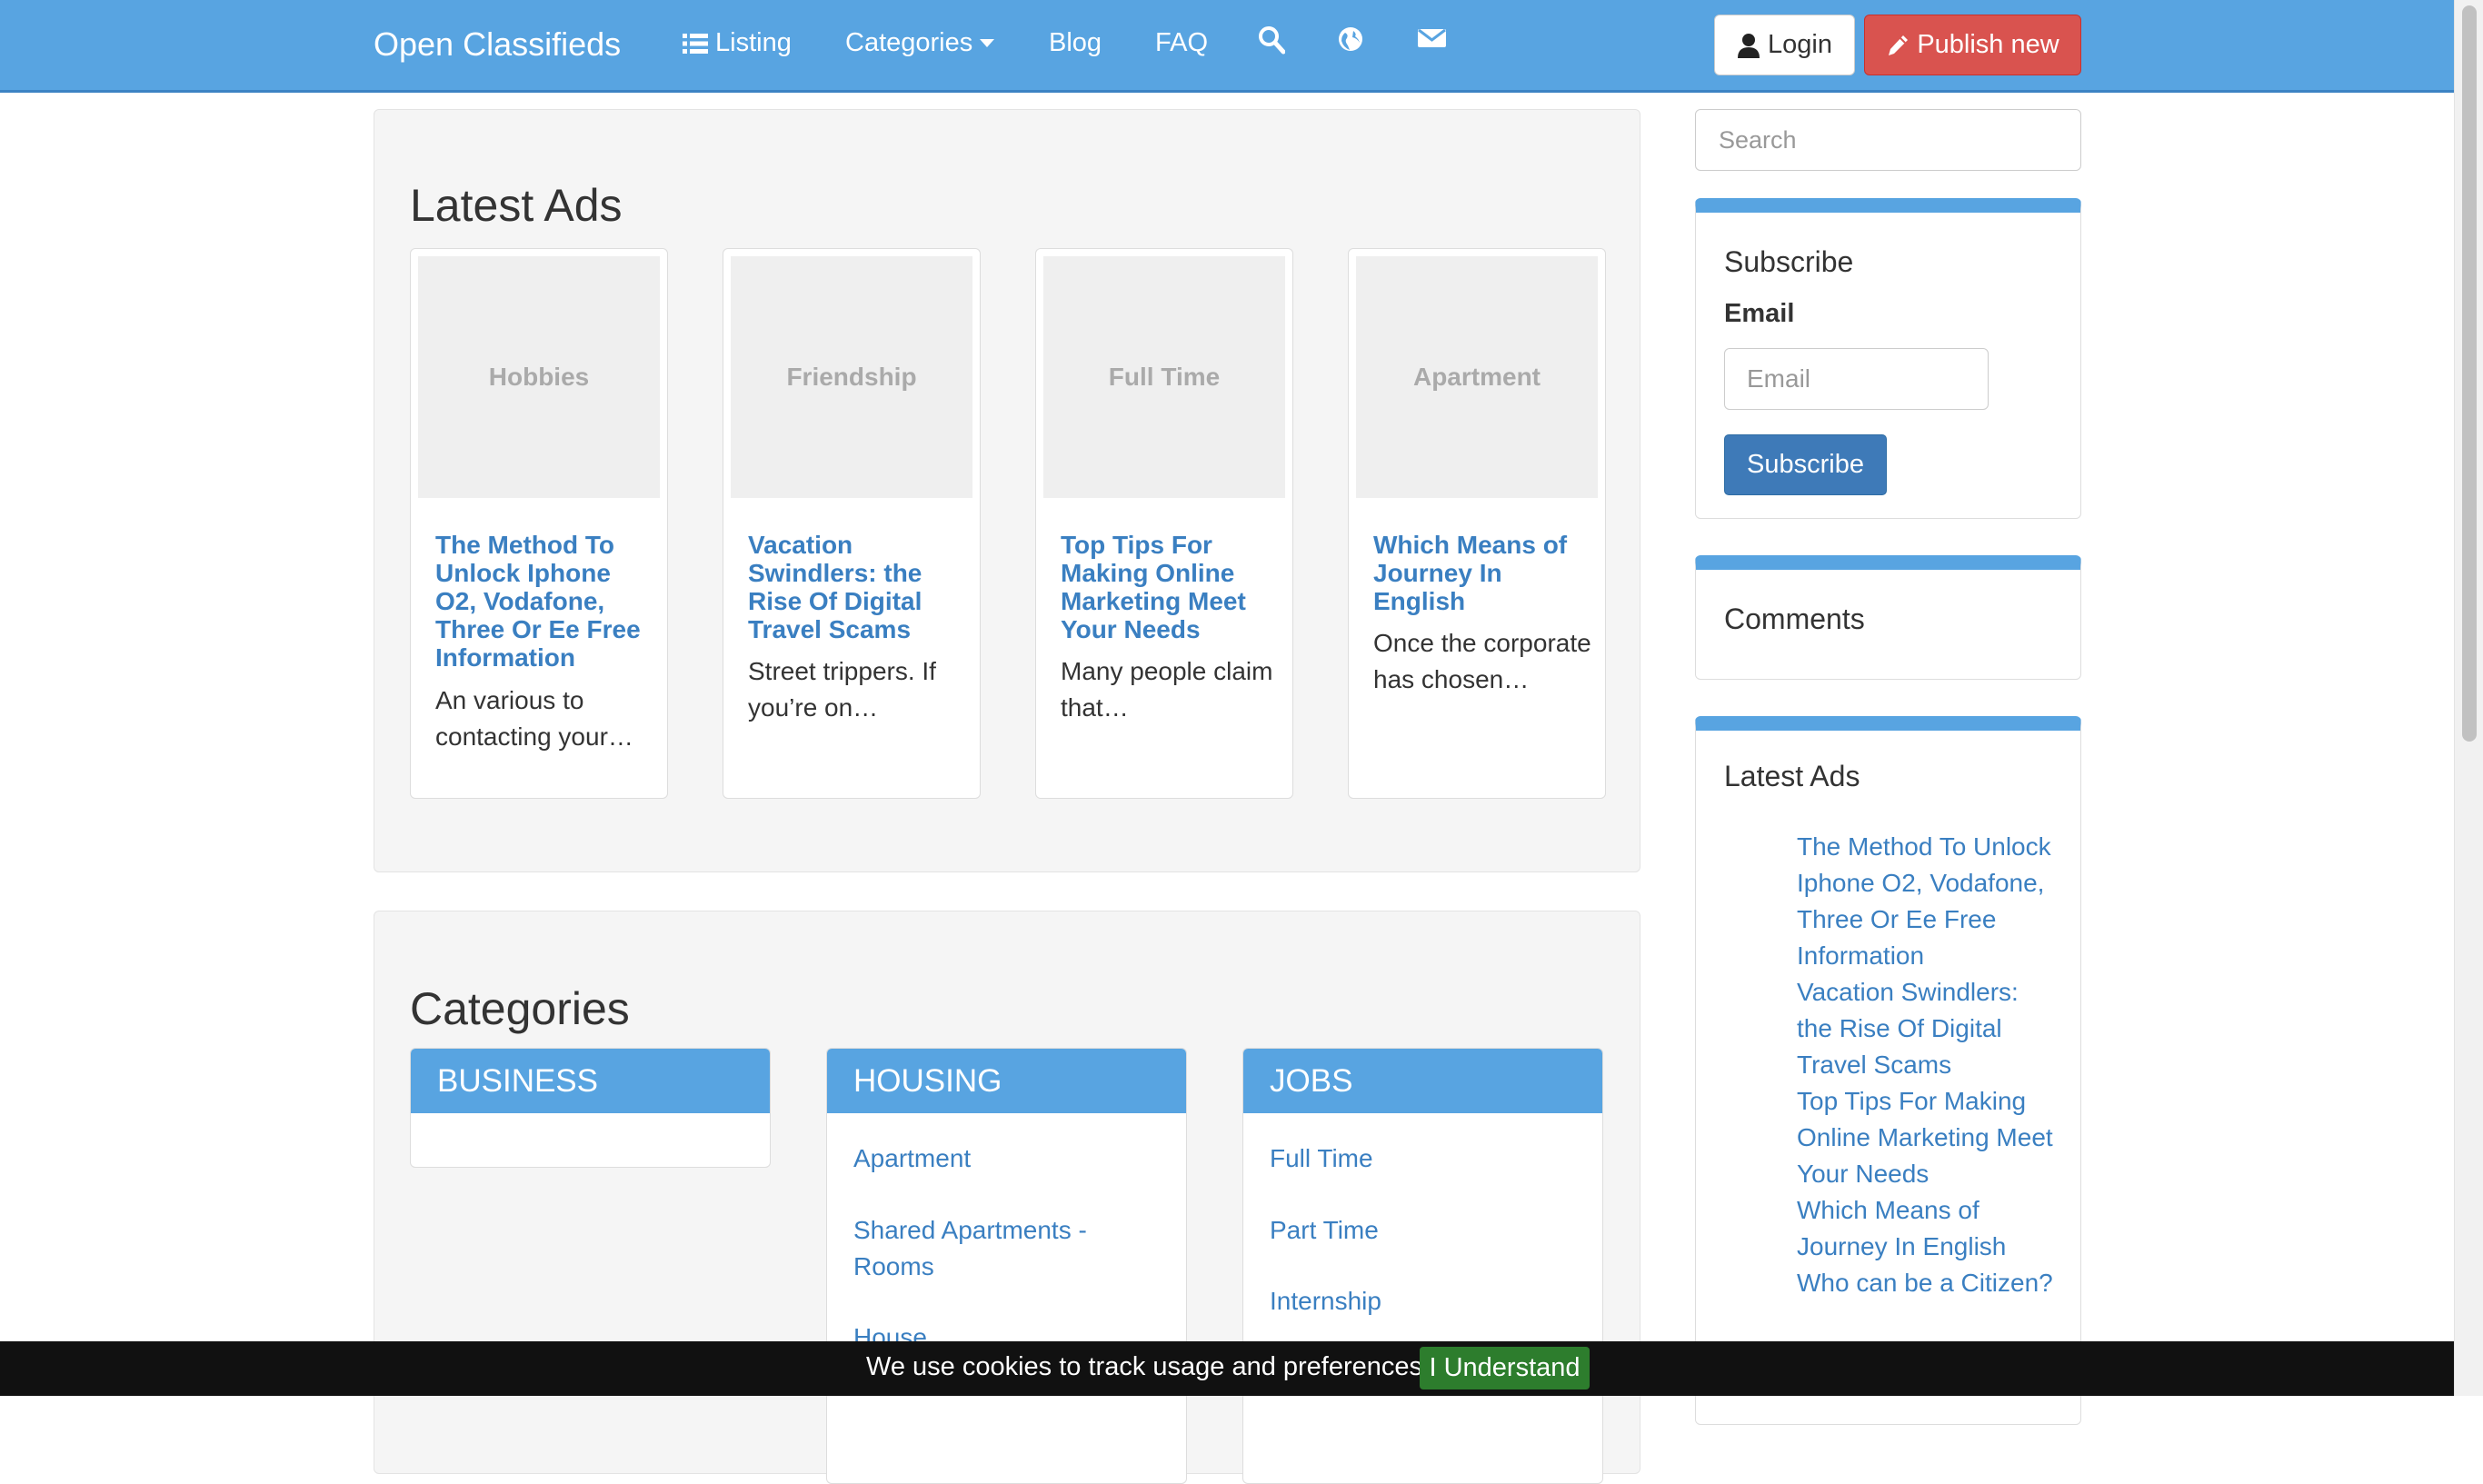  Describe the element at coordinates (1792, 776) in the screenshot. I see `sidebar-latest-ads-heading: Latest Ads` at that location.